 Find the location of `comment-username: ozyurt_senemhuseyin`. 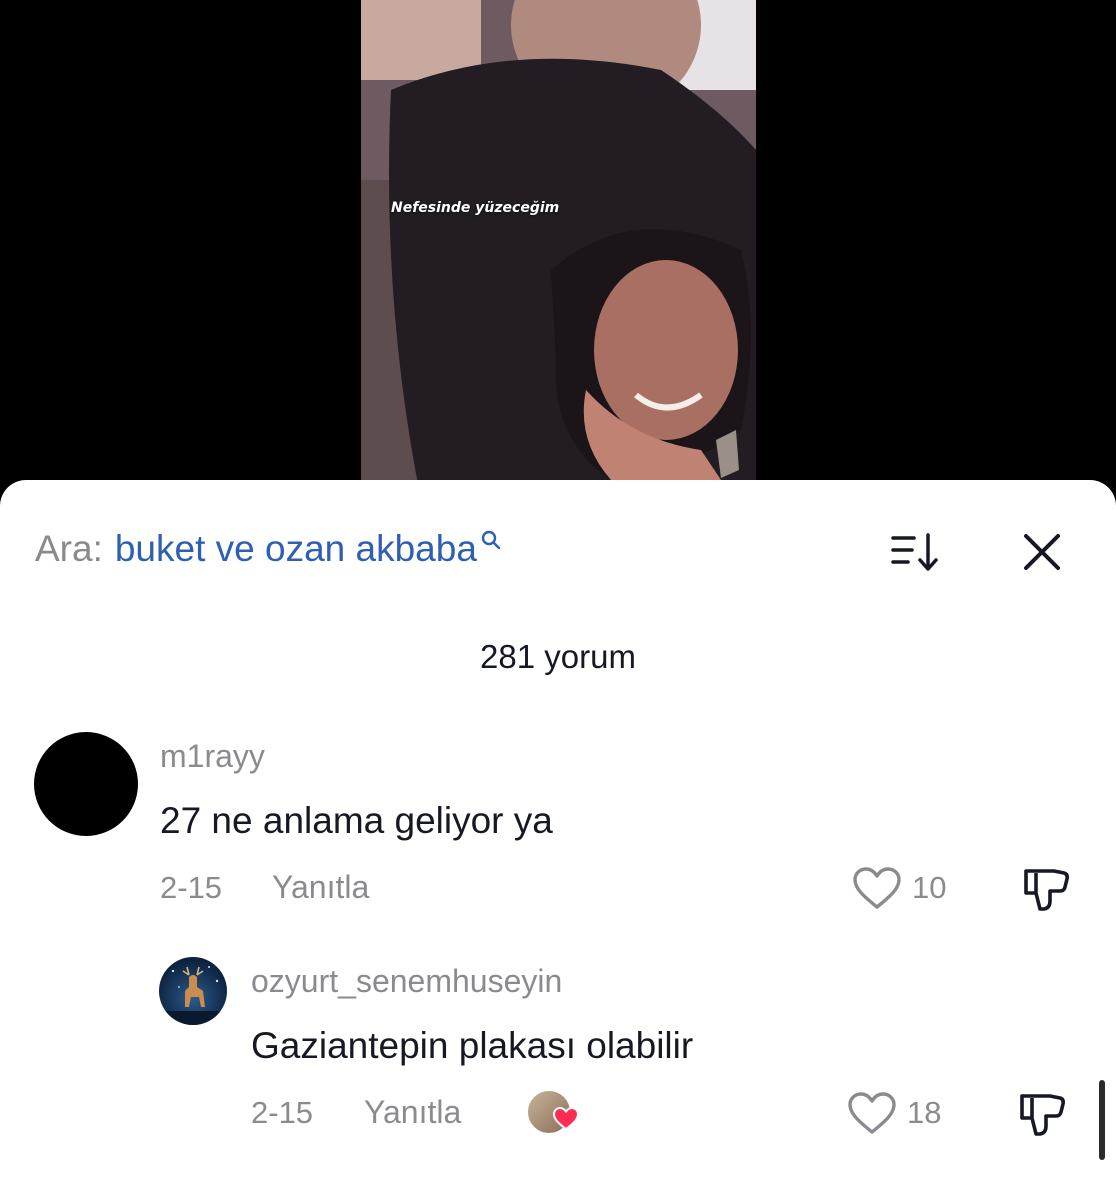

comment-username: ozyurt_senemhuseyin is located at coordinates (406, 981).